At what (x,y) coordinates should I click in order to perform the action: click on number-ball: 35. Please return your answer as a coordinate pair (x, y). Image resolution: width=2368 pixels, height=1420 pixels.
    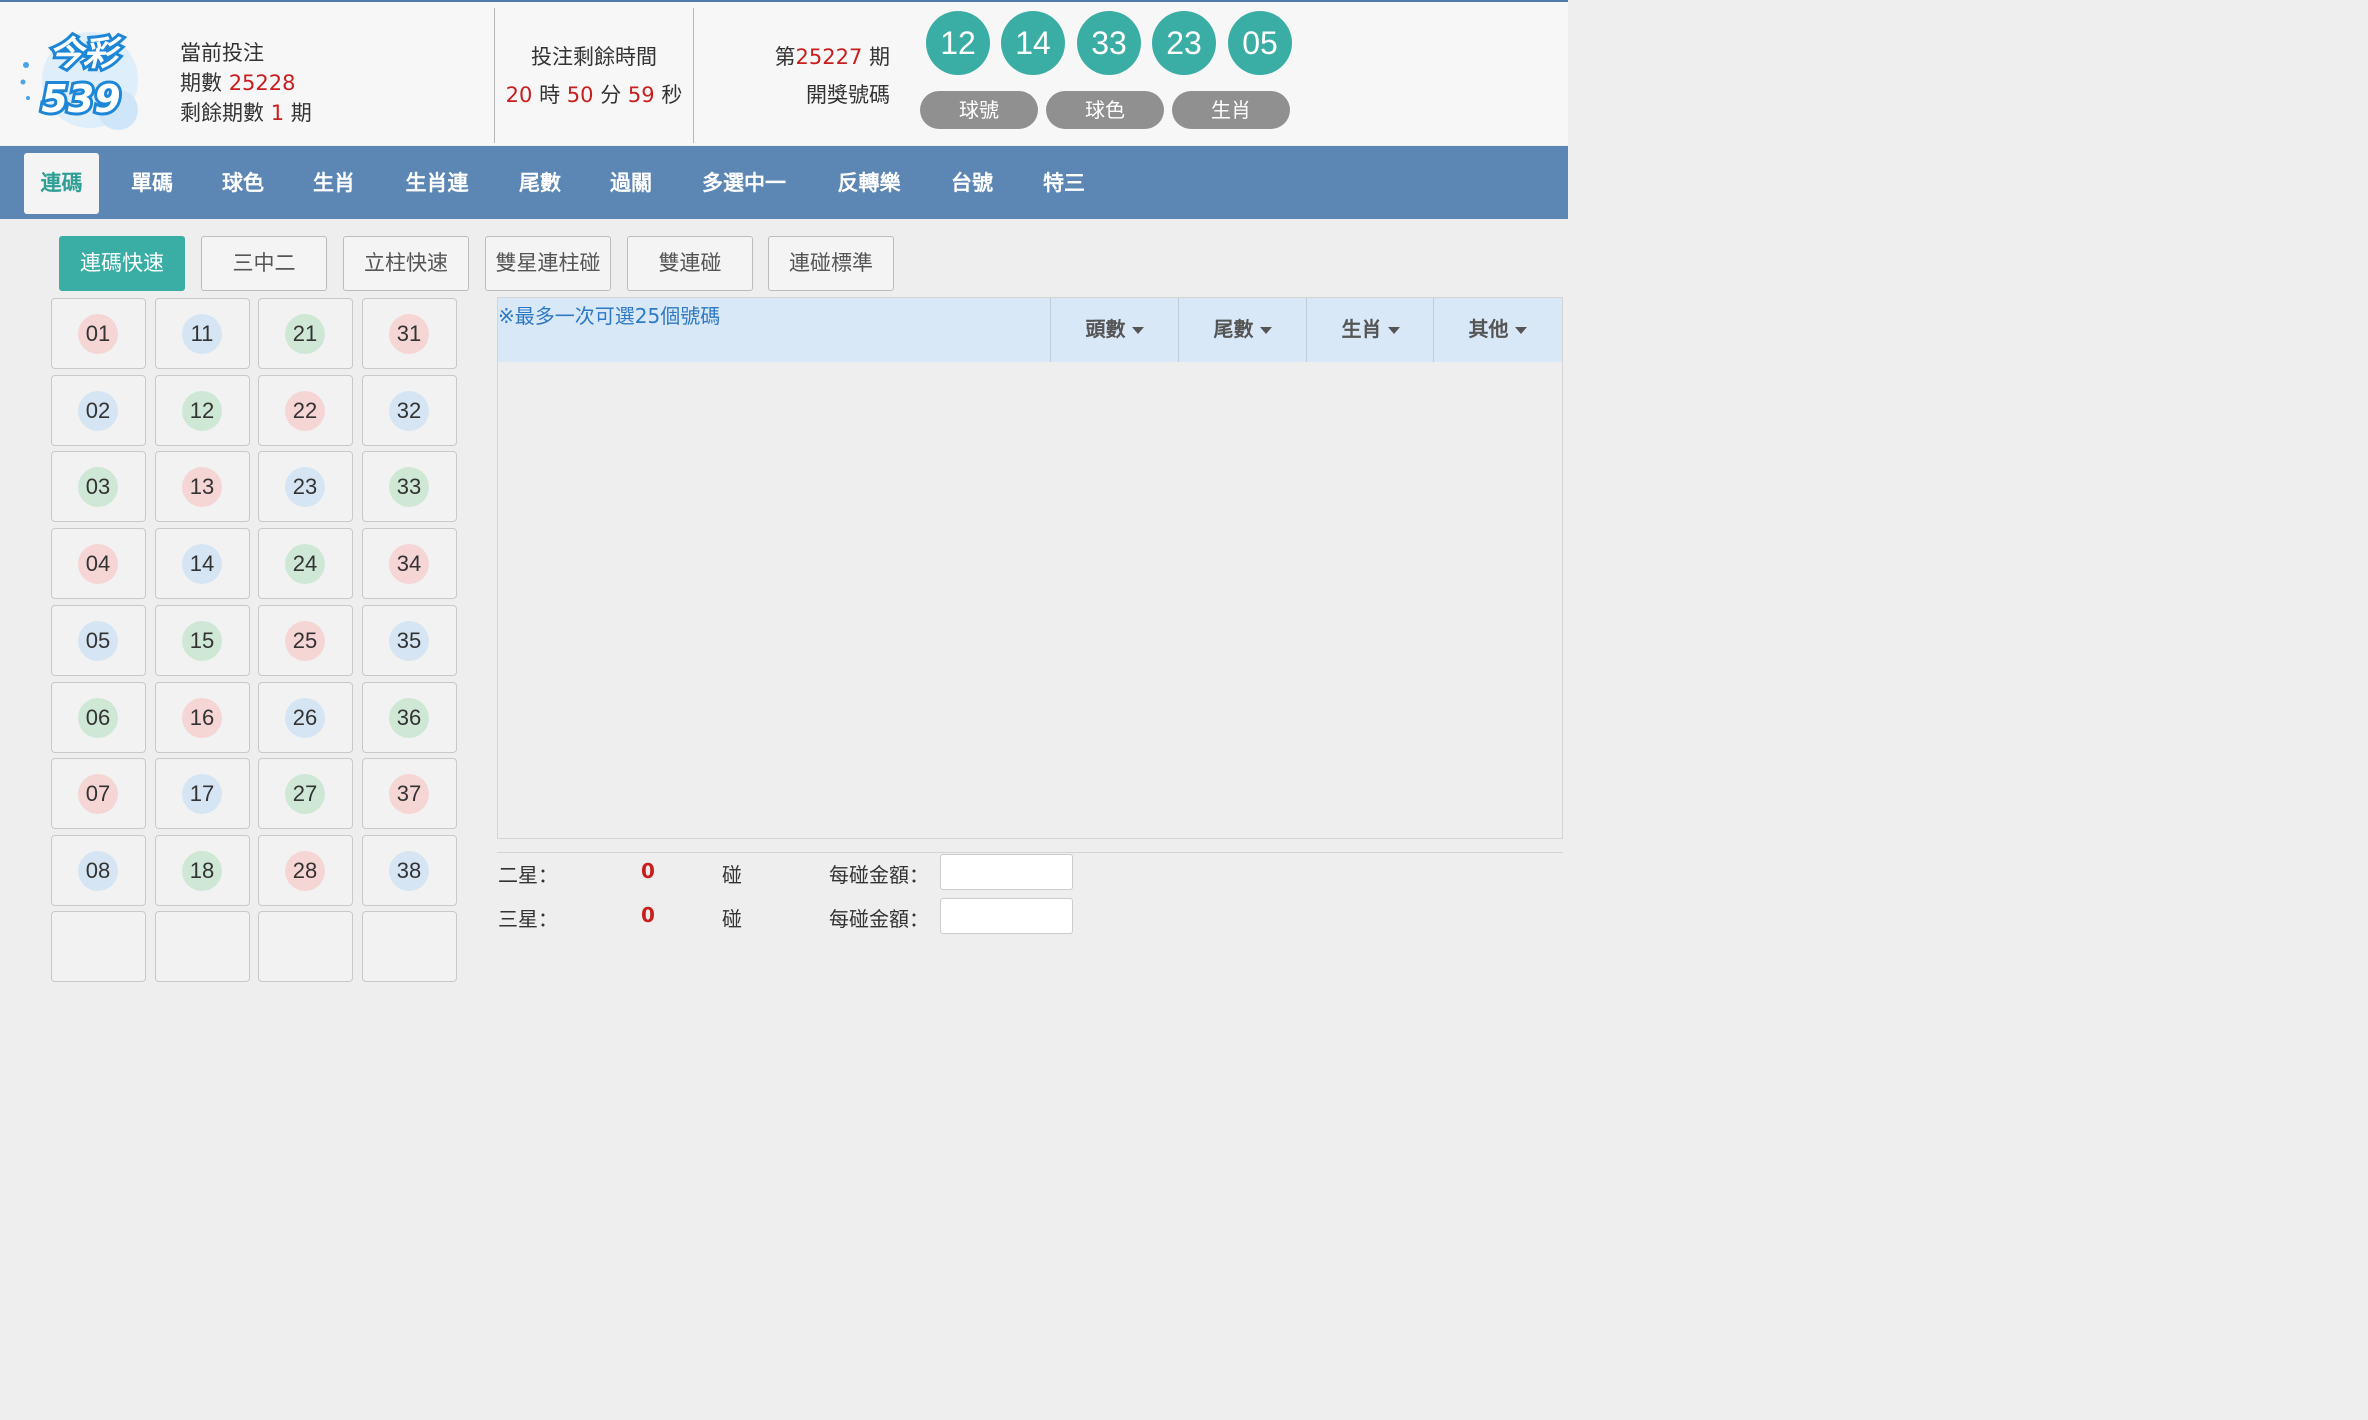
    Looking at the image, I should click on (409, 641).